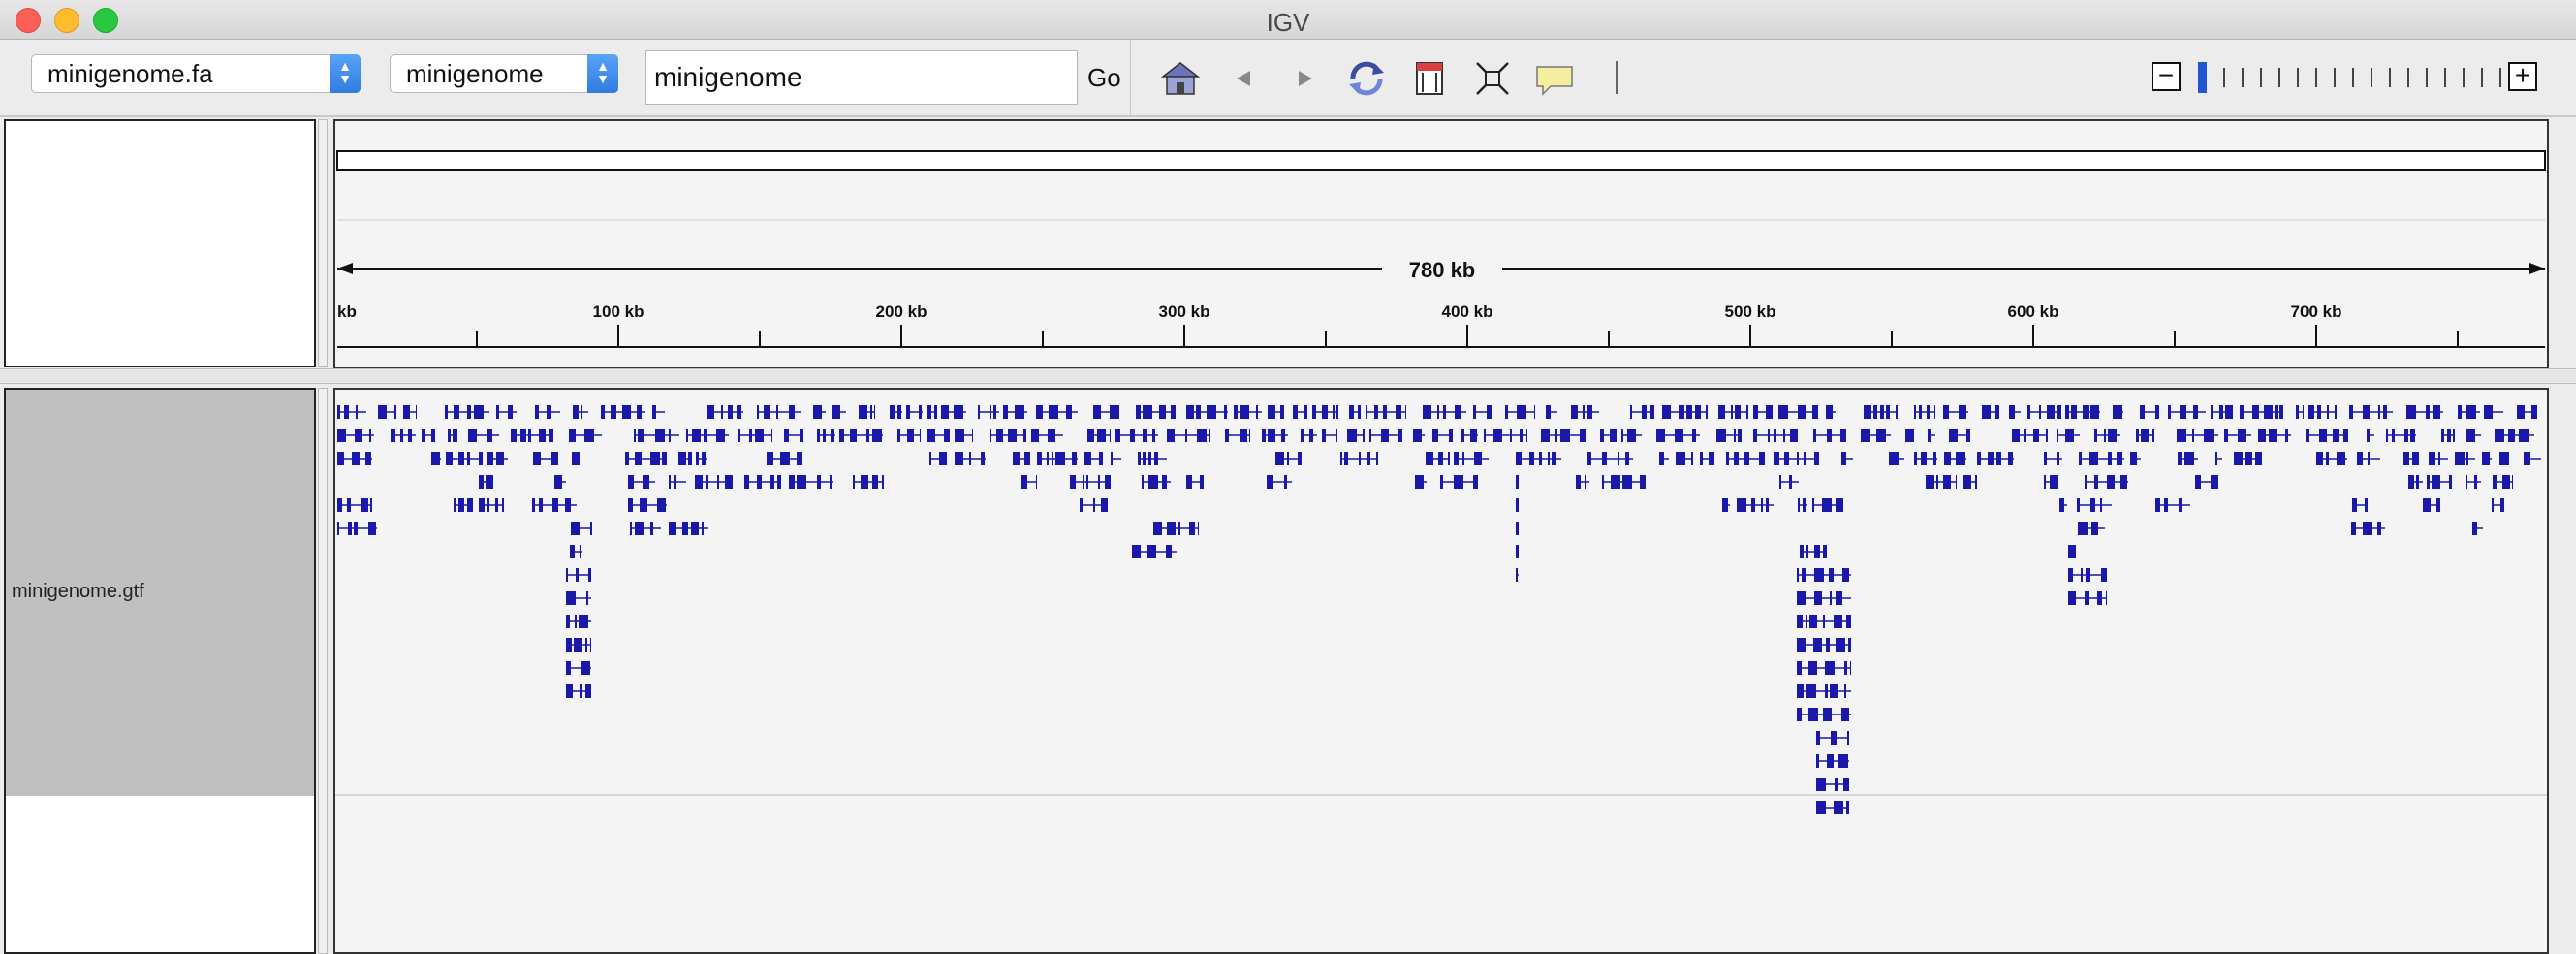 The image size is (2576, 954). Describe the element at coordinates (1304, 78) in the screenshot. I see `forward-icon` at that location.